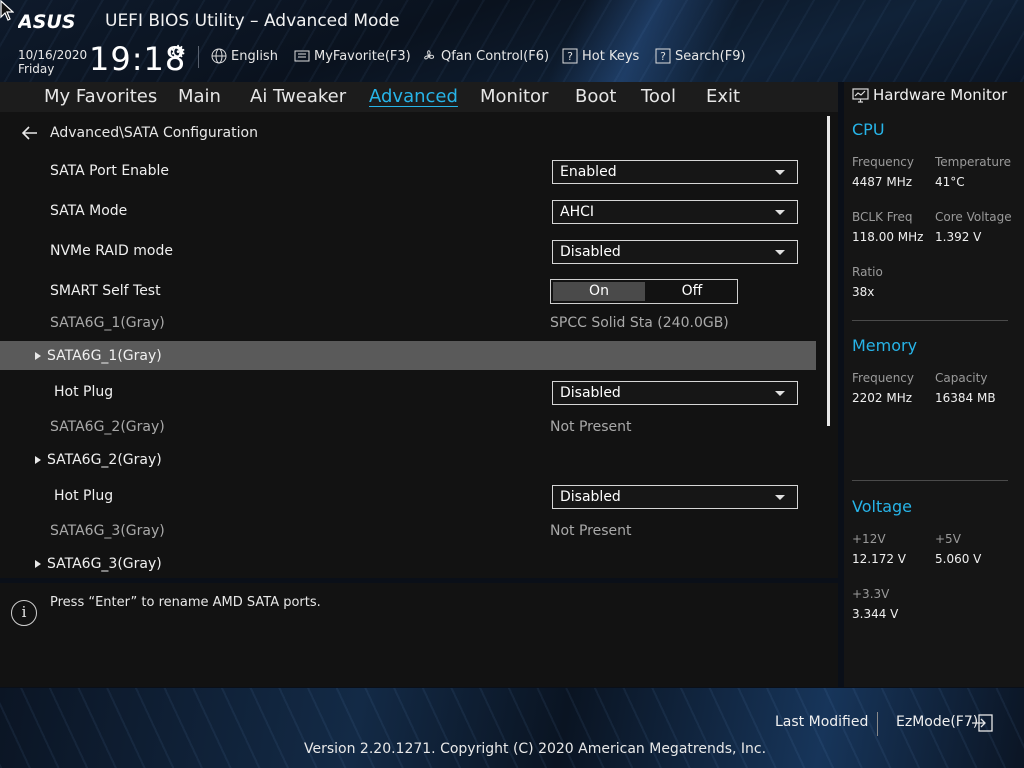  I want to click on fan-icon, so click(429, 55).